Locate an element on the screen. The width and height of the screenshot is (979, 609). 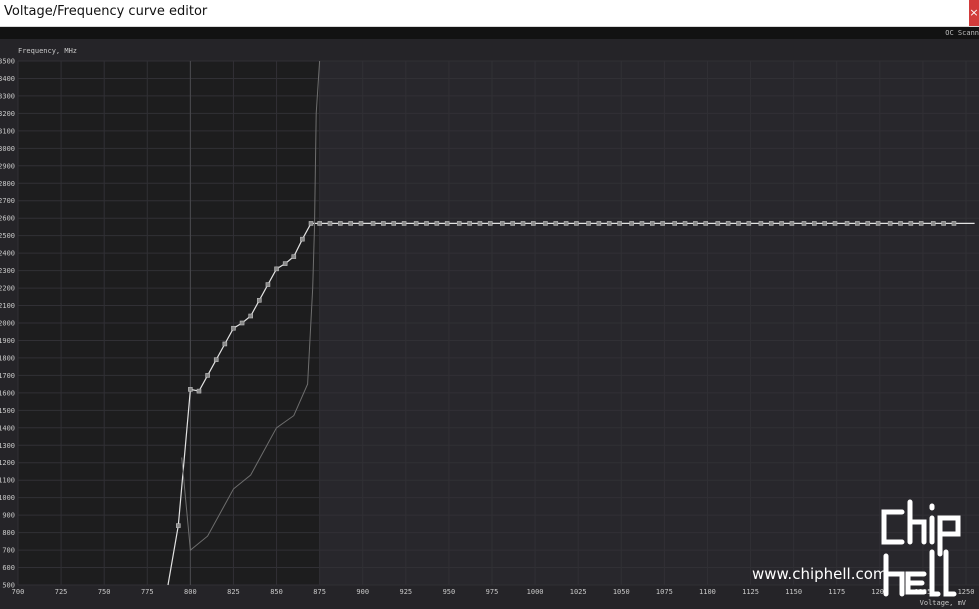
y-axis-label: Frequency, MHz is located at coordinates (47, 51).